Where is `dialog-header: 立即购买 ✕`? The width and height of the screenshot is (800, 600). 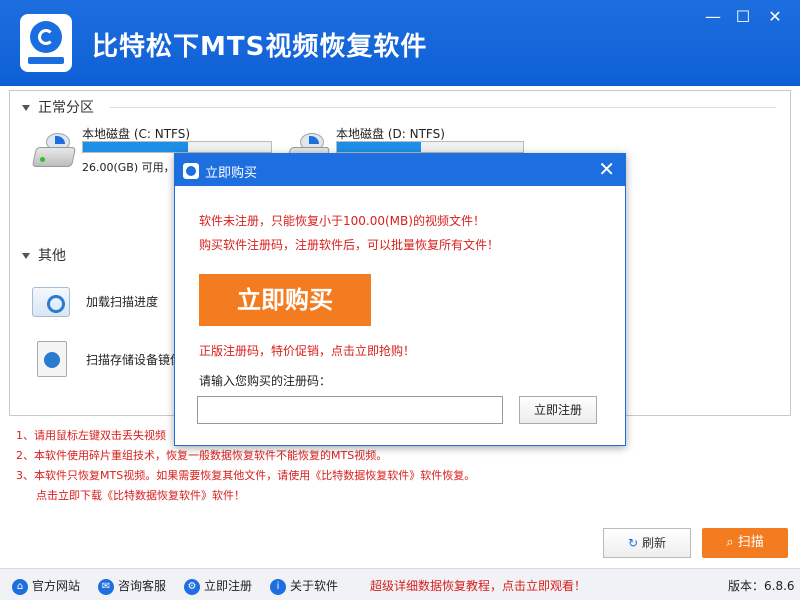 dialog-header: 立即购买 ✕ is located at coordinates (400, 170).